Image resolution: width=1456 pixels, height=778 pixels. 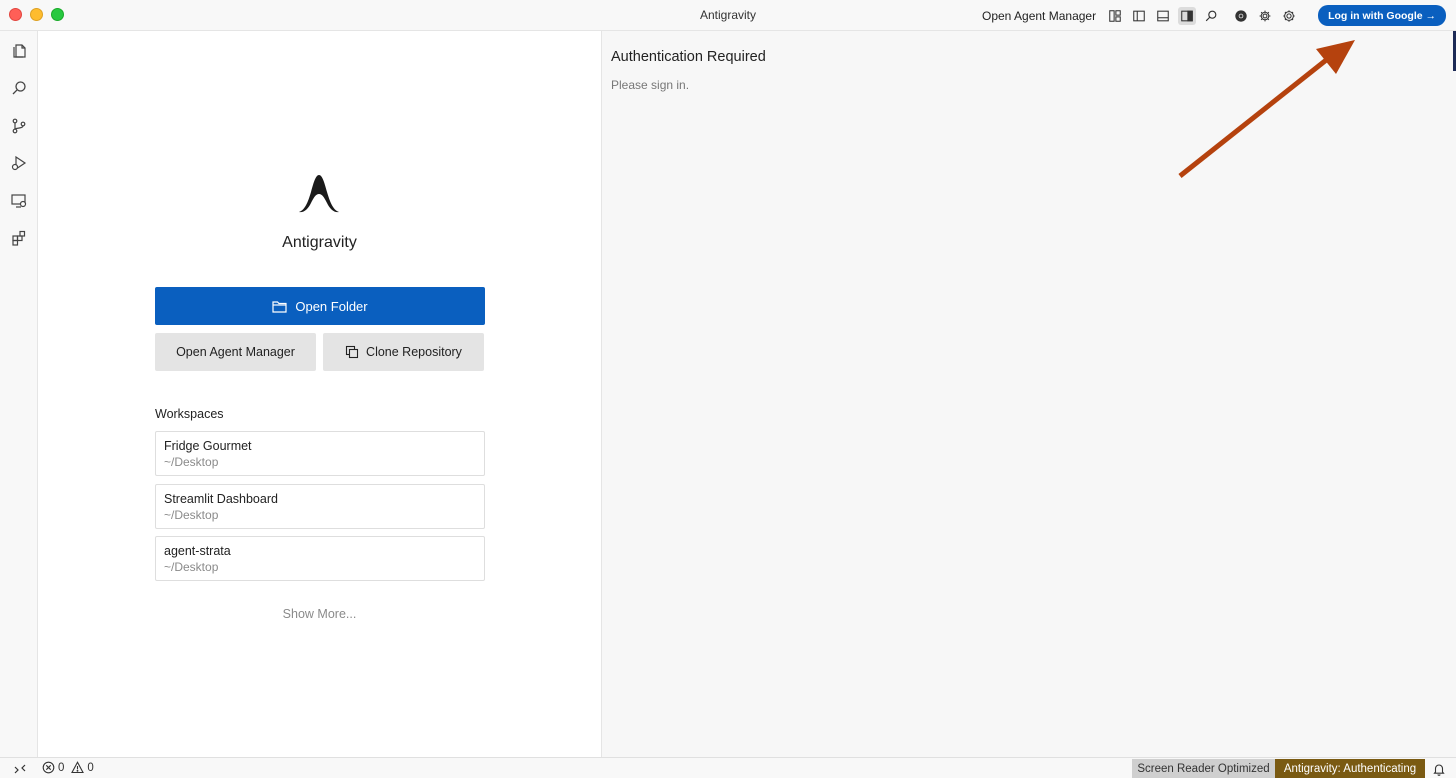 I want to click on clone-repository-button: Clone Repository, so click(x=403, y=352).